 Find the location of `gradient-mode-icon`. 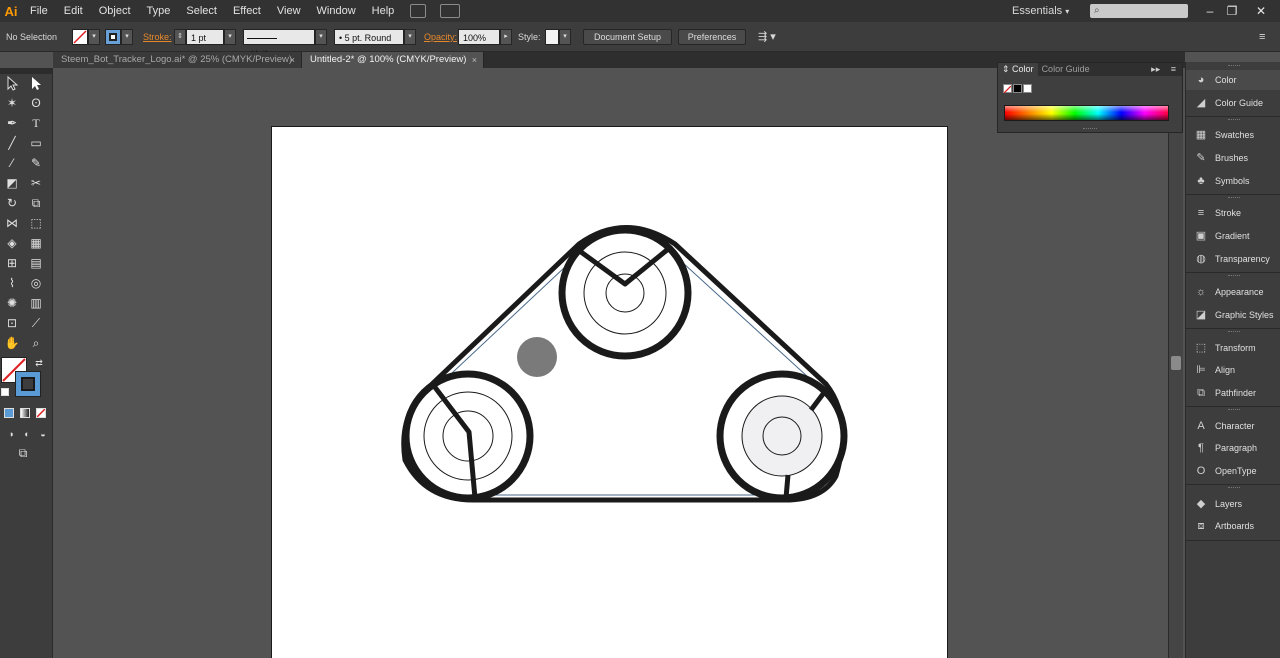

gradient-mode-icon is located at coordinates (25, 413).